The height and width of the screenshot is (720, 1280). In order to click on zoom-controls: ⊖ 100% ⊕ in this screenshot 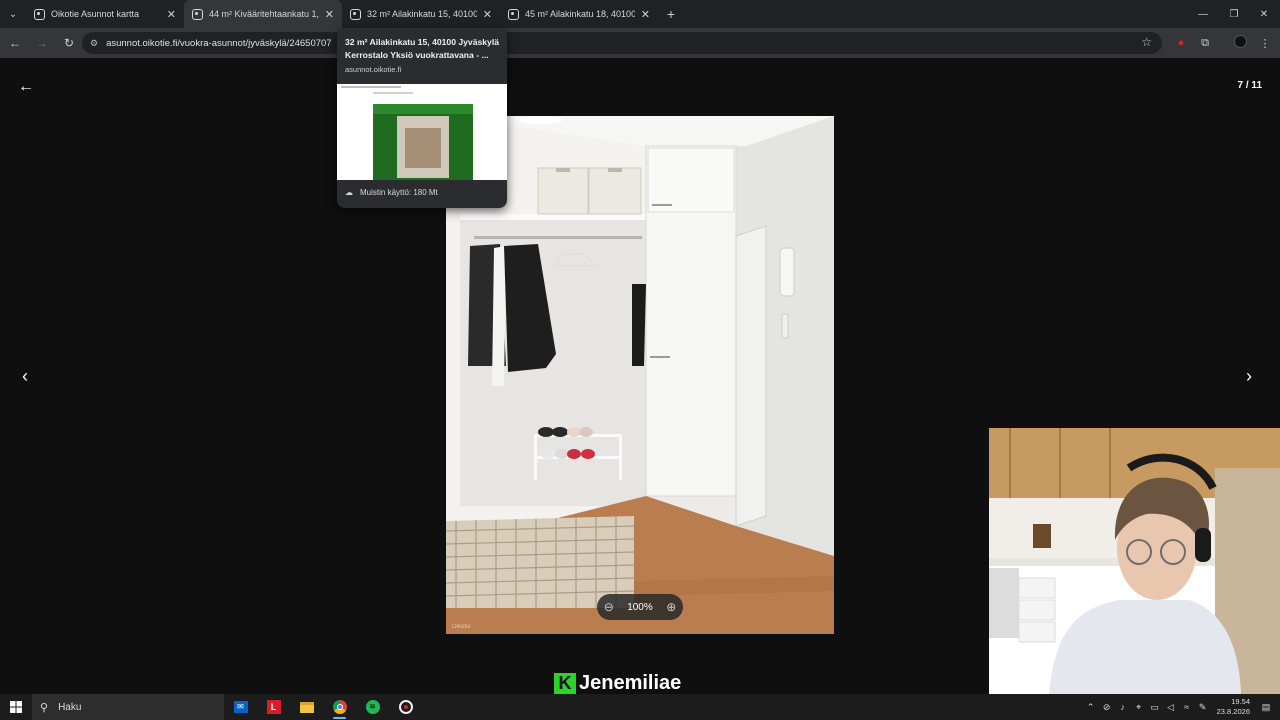, I will do `click(640, 607)`.